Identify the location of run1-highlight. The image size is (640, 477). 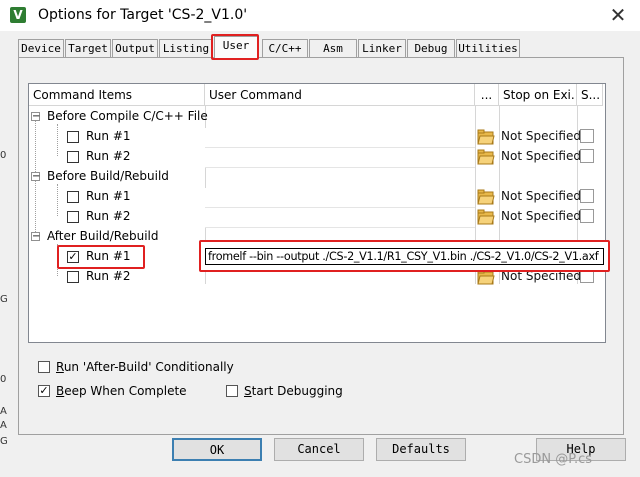
(101, 257).